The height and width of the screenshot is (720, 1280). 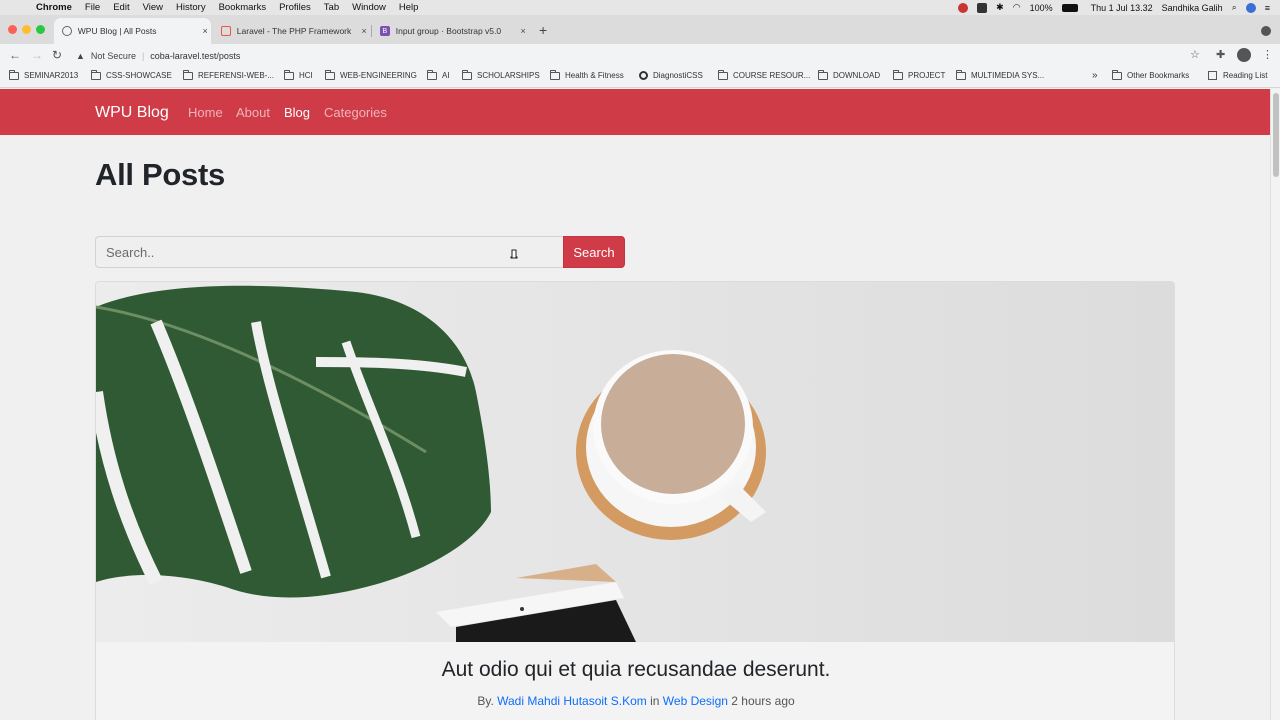 What do you see at coordinates (1220, 55) in the screenshot?
I see `extensions-icon: ✚` at bounding box center [1220, 55].